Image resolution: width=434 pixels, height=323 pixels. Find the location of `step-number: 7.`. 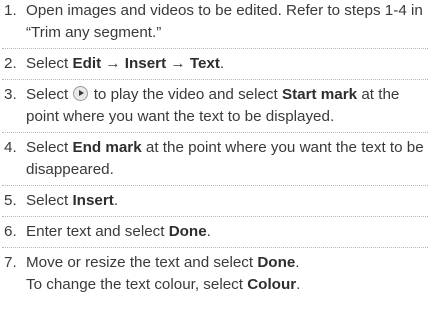

step-number: 7. is located at coordinates (10, 262).